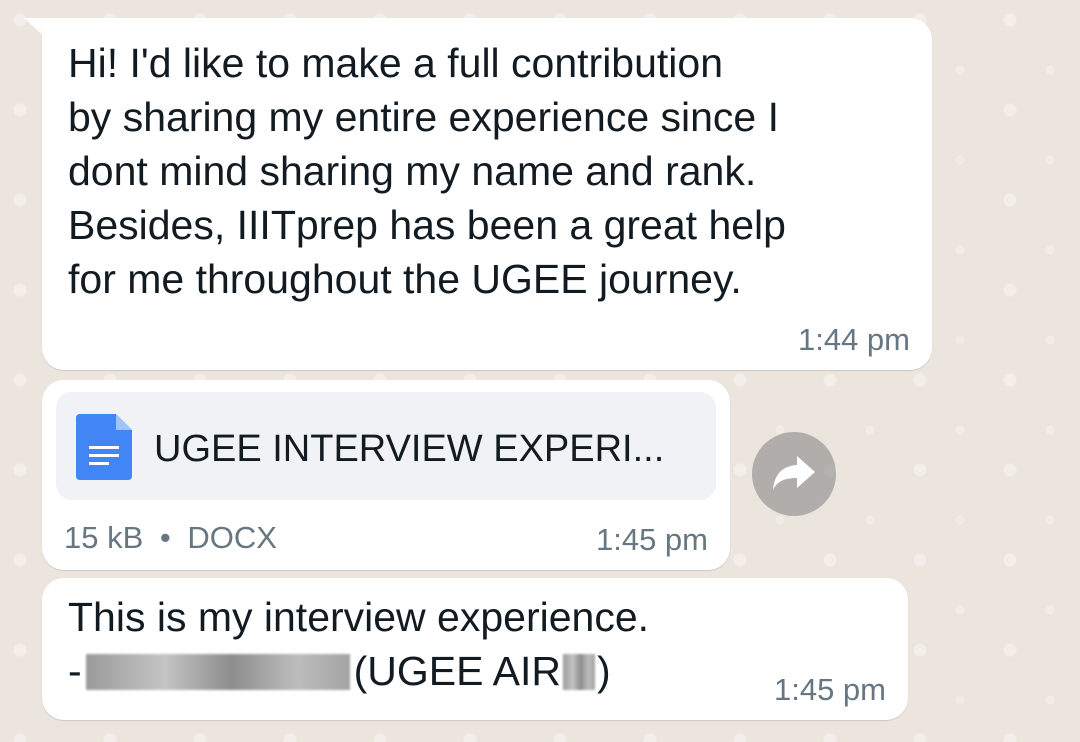 This screenshot has width=1080, height=742. What do you see at coordinates (75, 671) in the screenshot?
I see `dash: -` at bounding box center [75, 671].